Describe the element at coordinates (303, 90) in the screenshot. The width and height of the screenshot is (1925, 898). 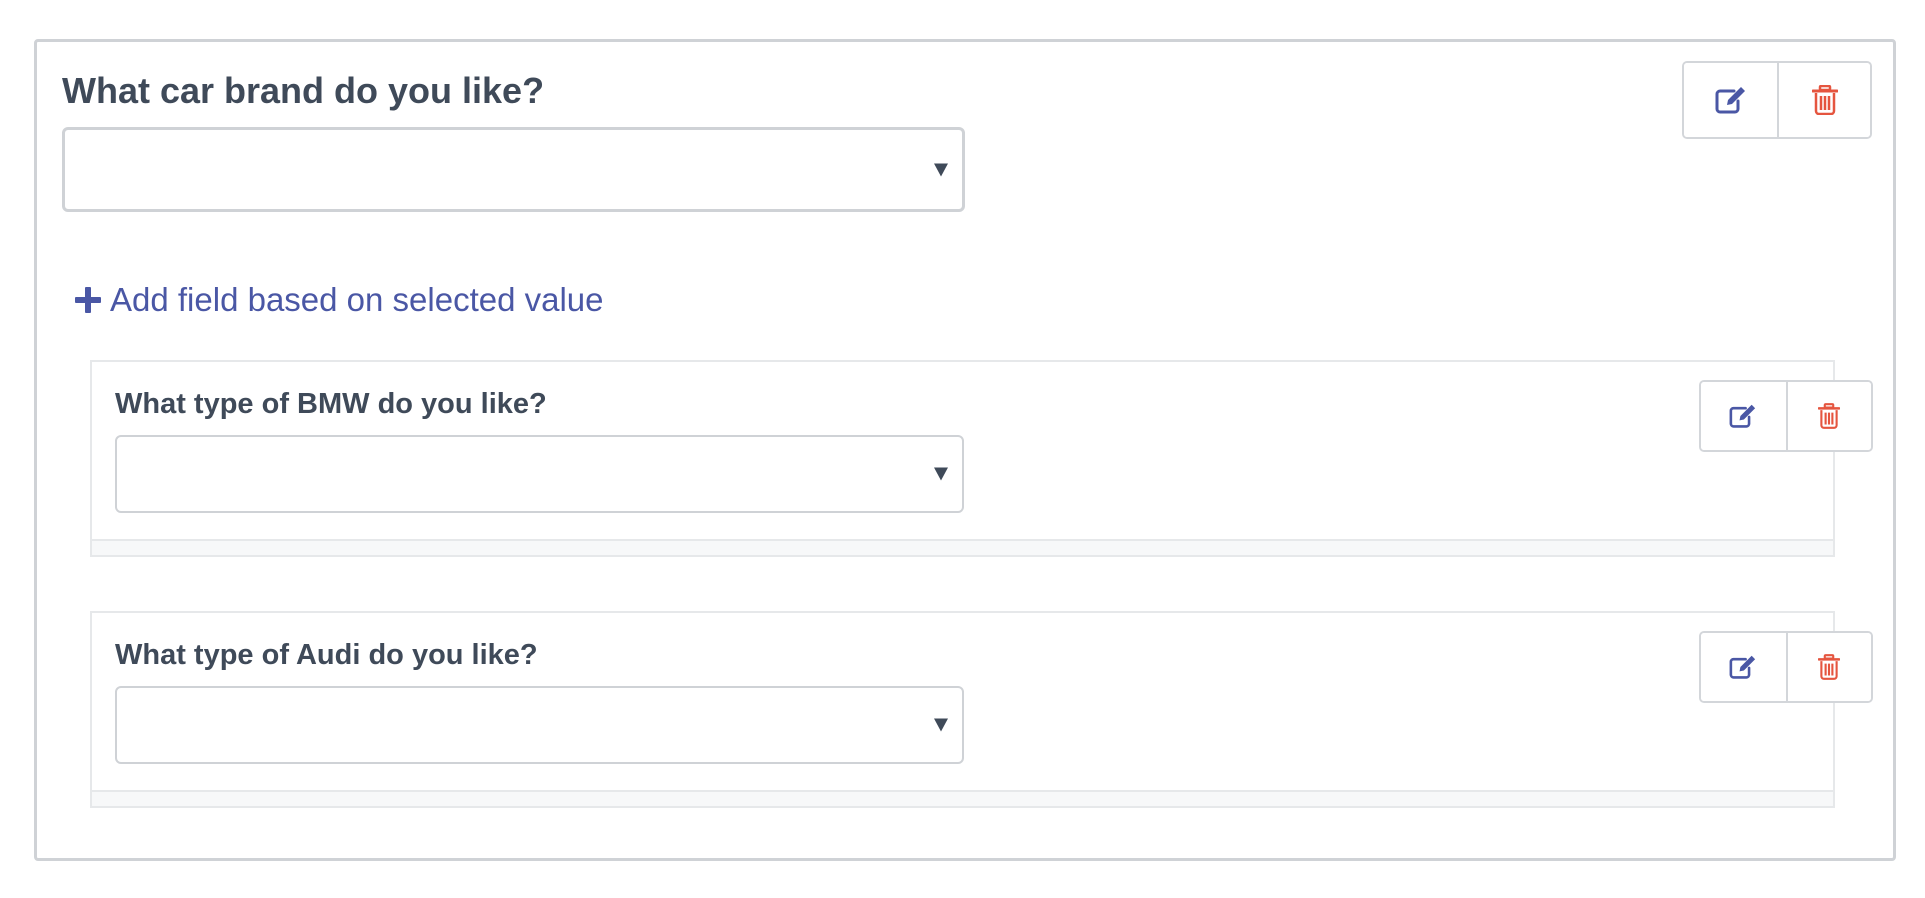
I see `field-label: What car brand do you like?` at that location.